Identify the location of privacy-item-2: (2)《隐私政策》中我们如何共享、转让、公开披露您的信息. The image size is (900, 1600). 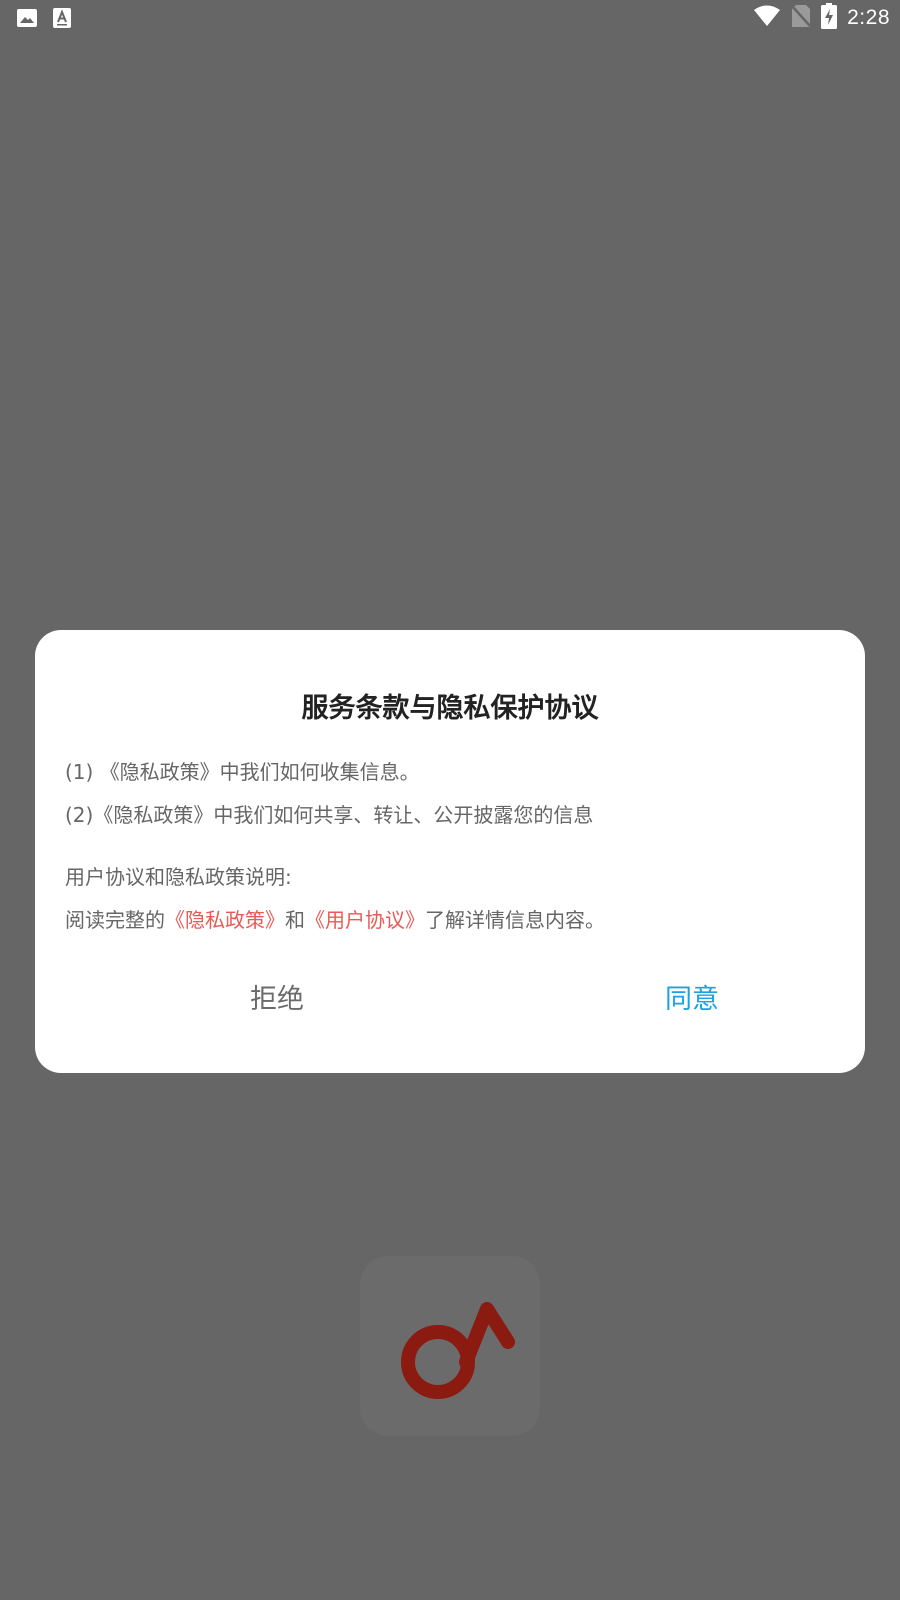
(329, 815).